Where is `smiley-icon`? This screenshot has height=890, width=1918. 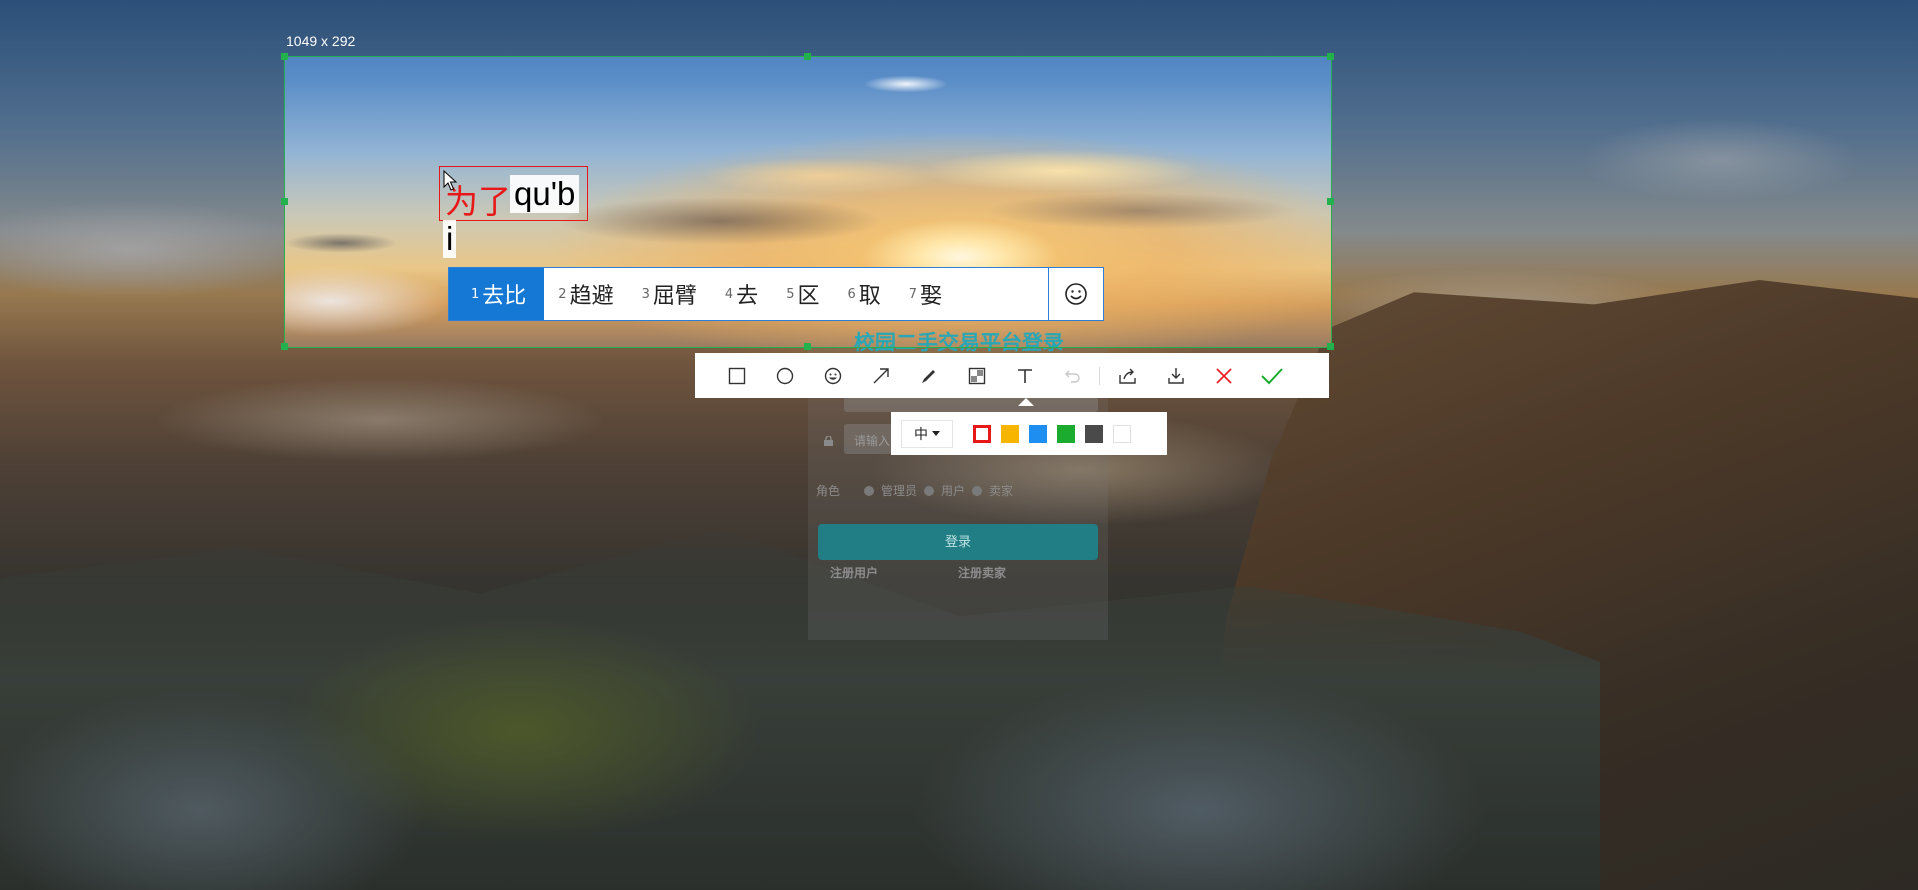 smiley-icon is located at coordinates (1076, 294).